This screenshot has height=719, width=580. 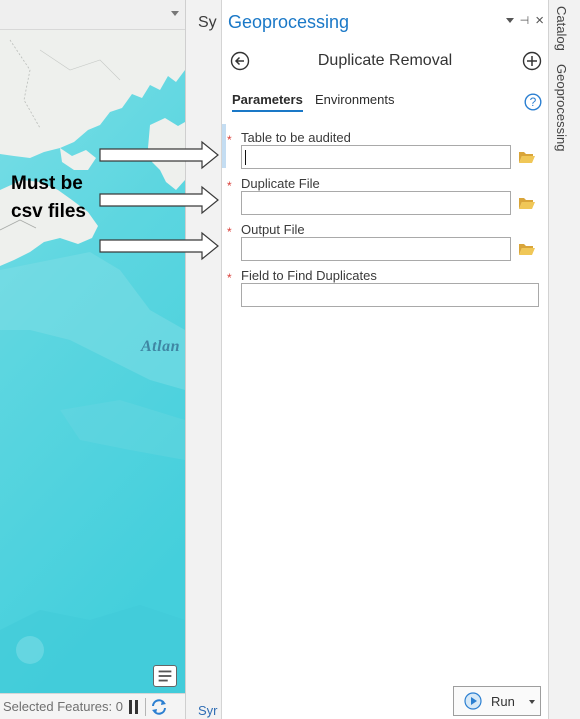 What do you see at coordinates (133, 706) in the screenshot?
I see `pause-icon` at bounding box center [133, 706].